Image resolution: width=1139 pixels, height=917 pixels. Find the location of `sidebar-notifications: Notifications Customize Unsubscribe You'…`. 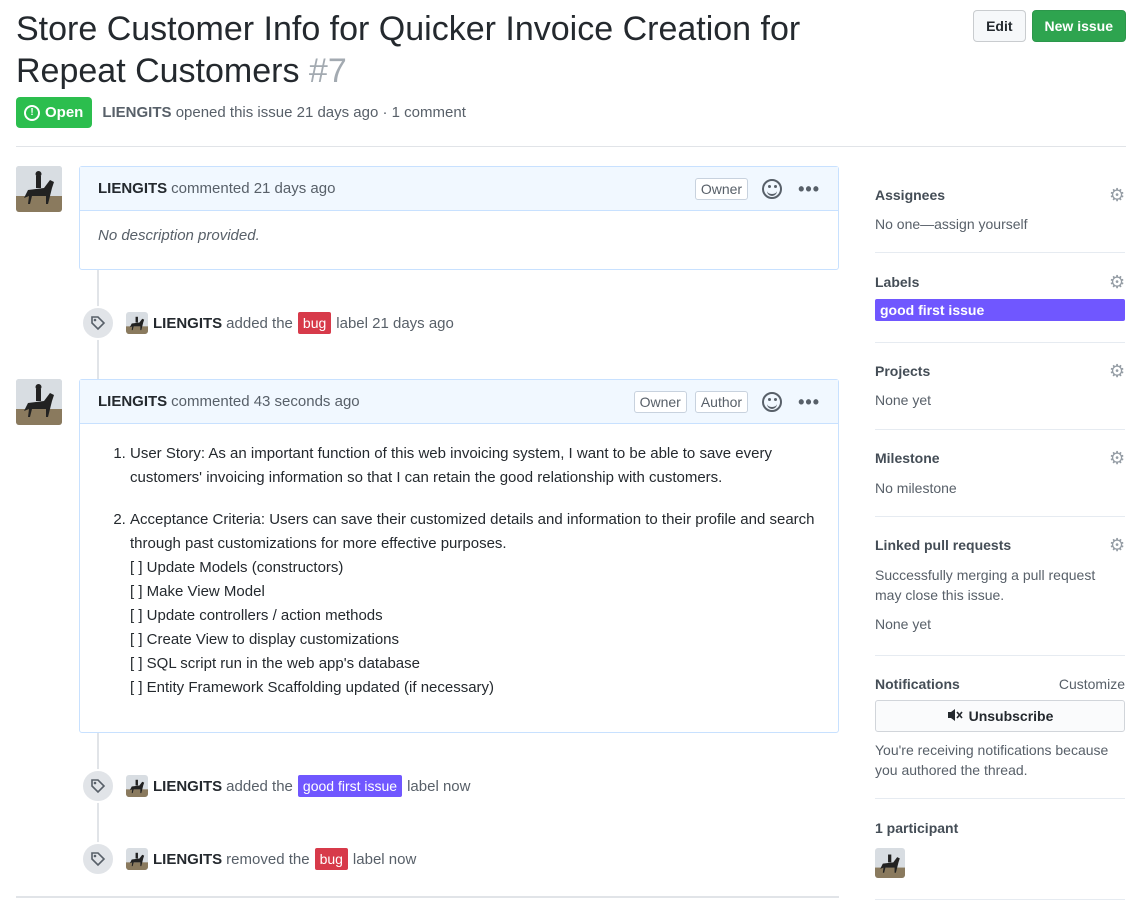

sidebar-notifications: Notifications Customize Unsubscribe You'… is located at coordinates (1000, 737).